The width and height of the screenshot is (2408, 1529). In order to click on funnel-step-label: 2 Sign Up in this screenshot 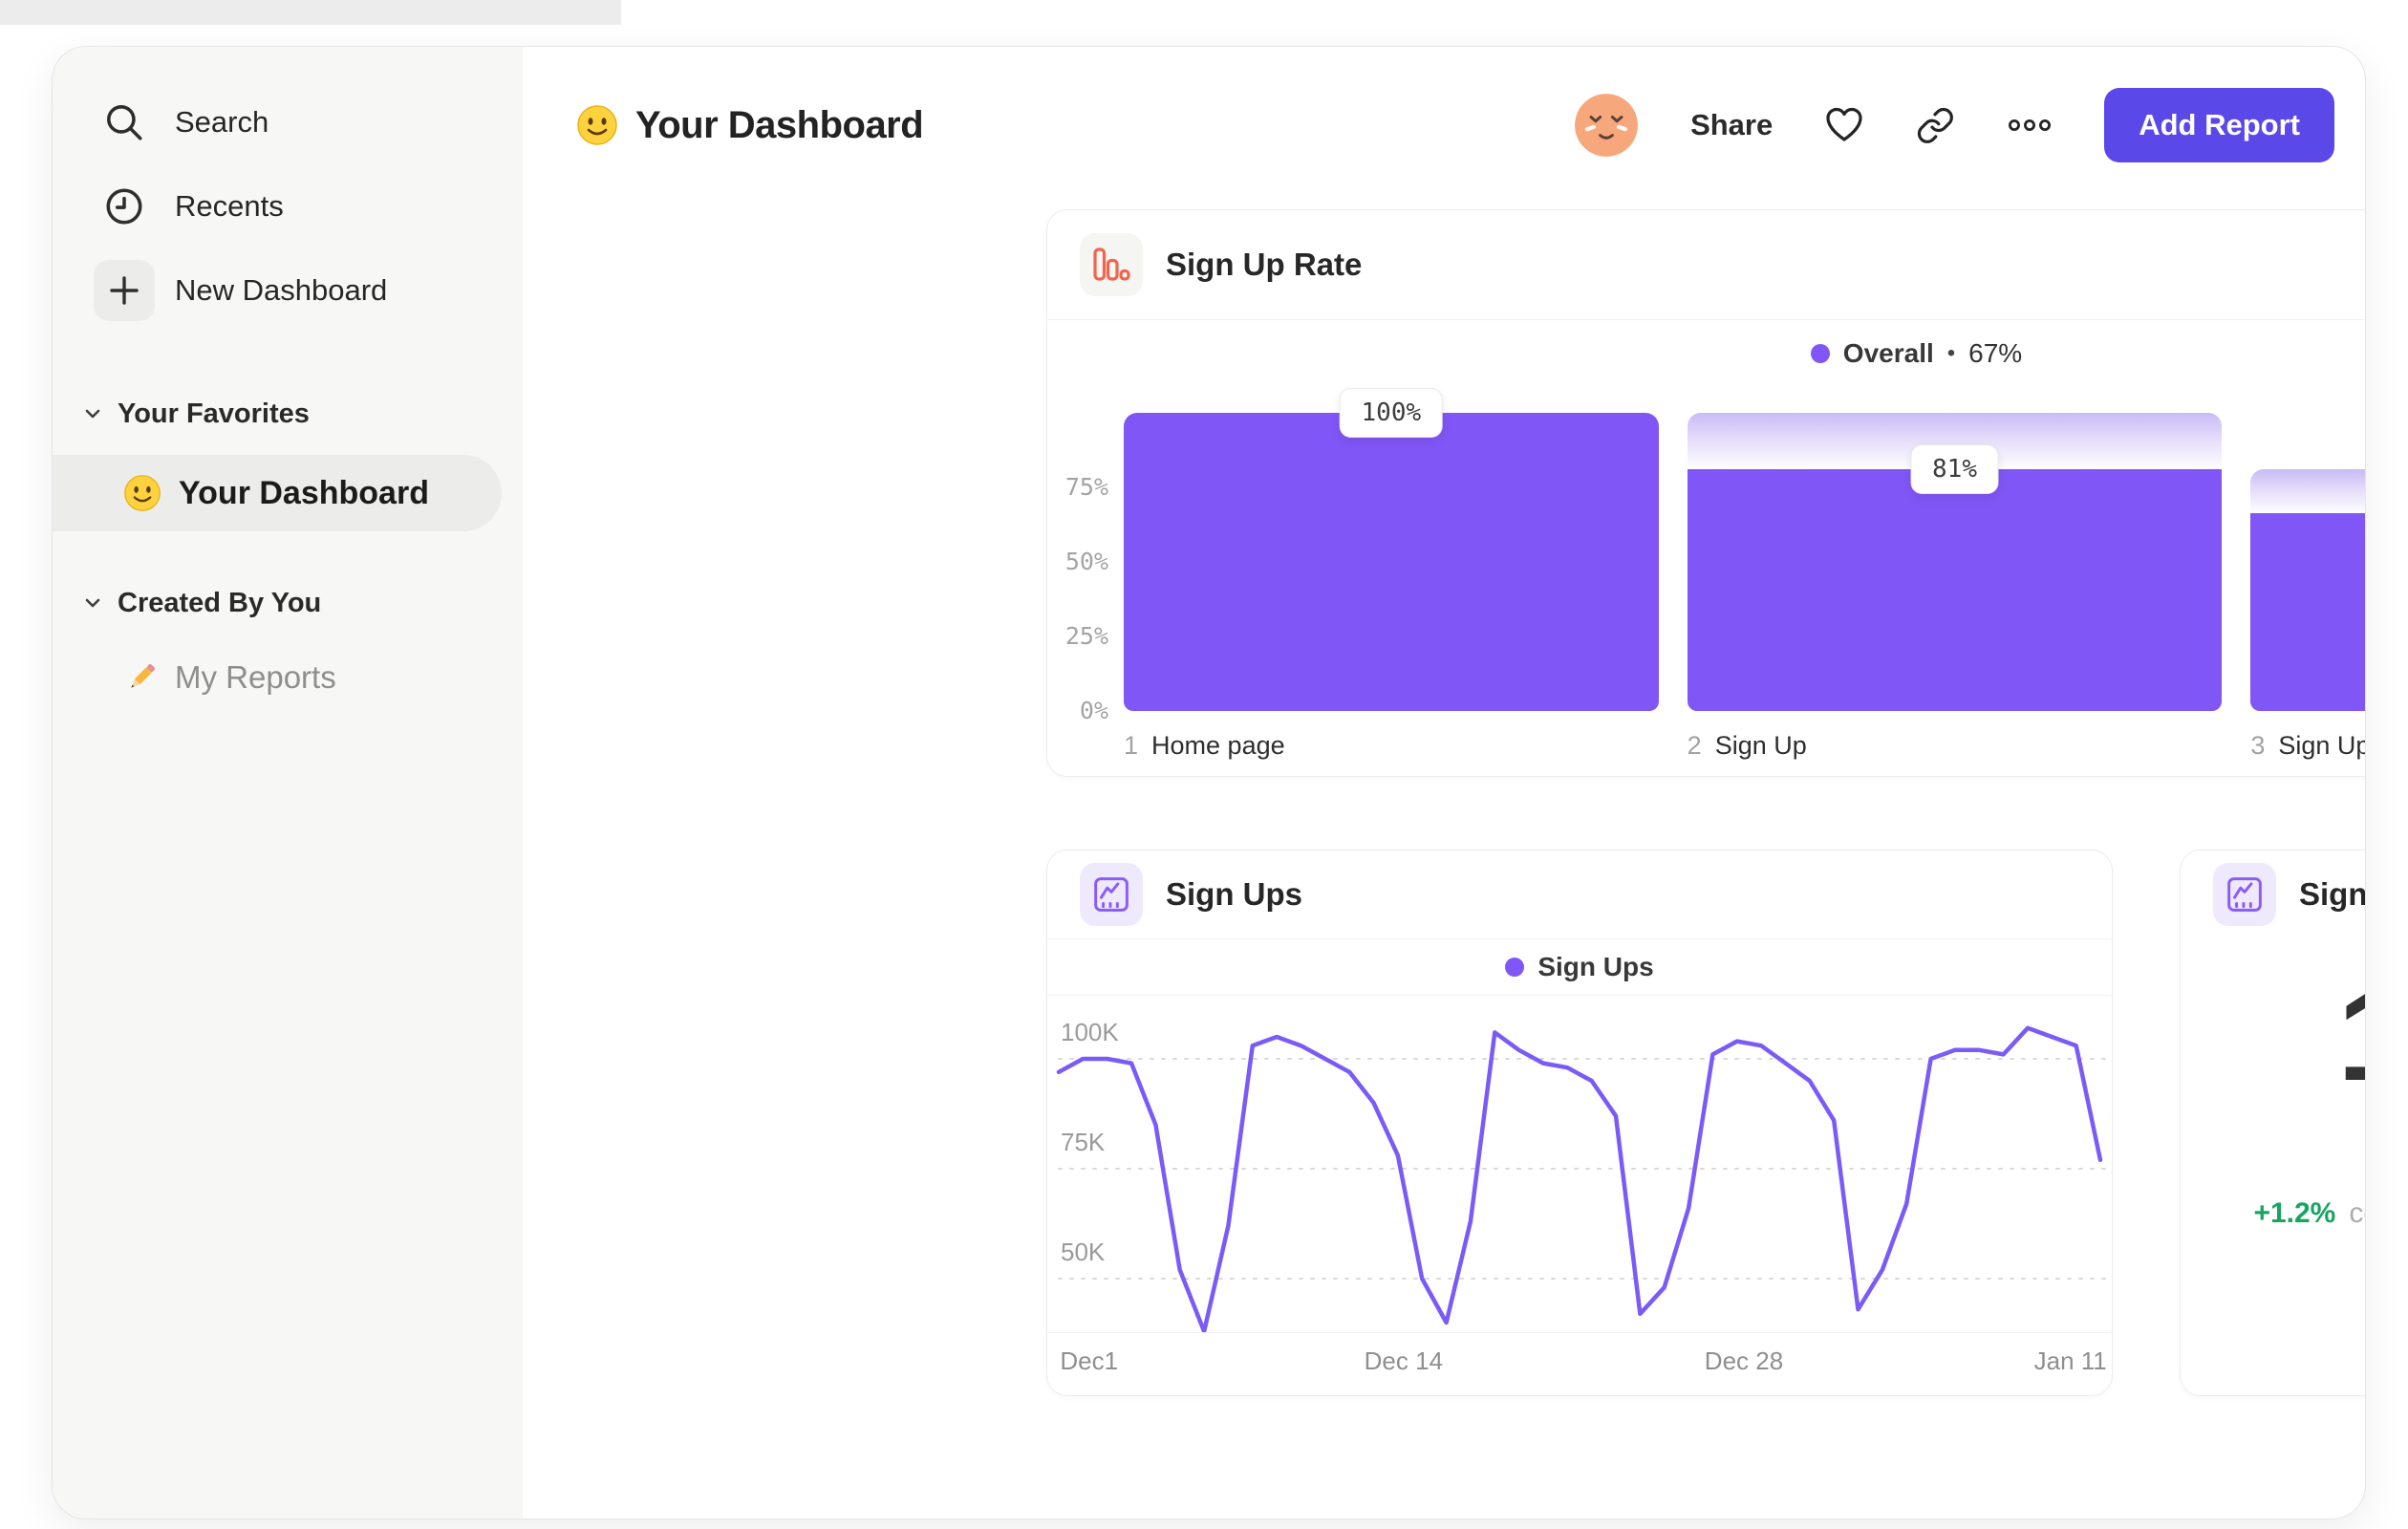, I will do `click(1747, 745)`.